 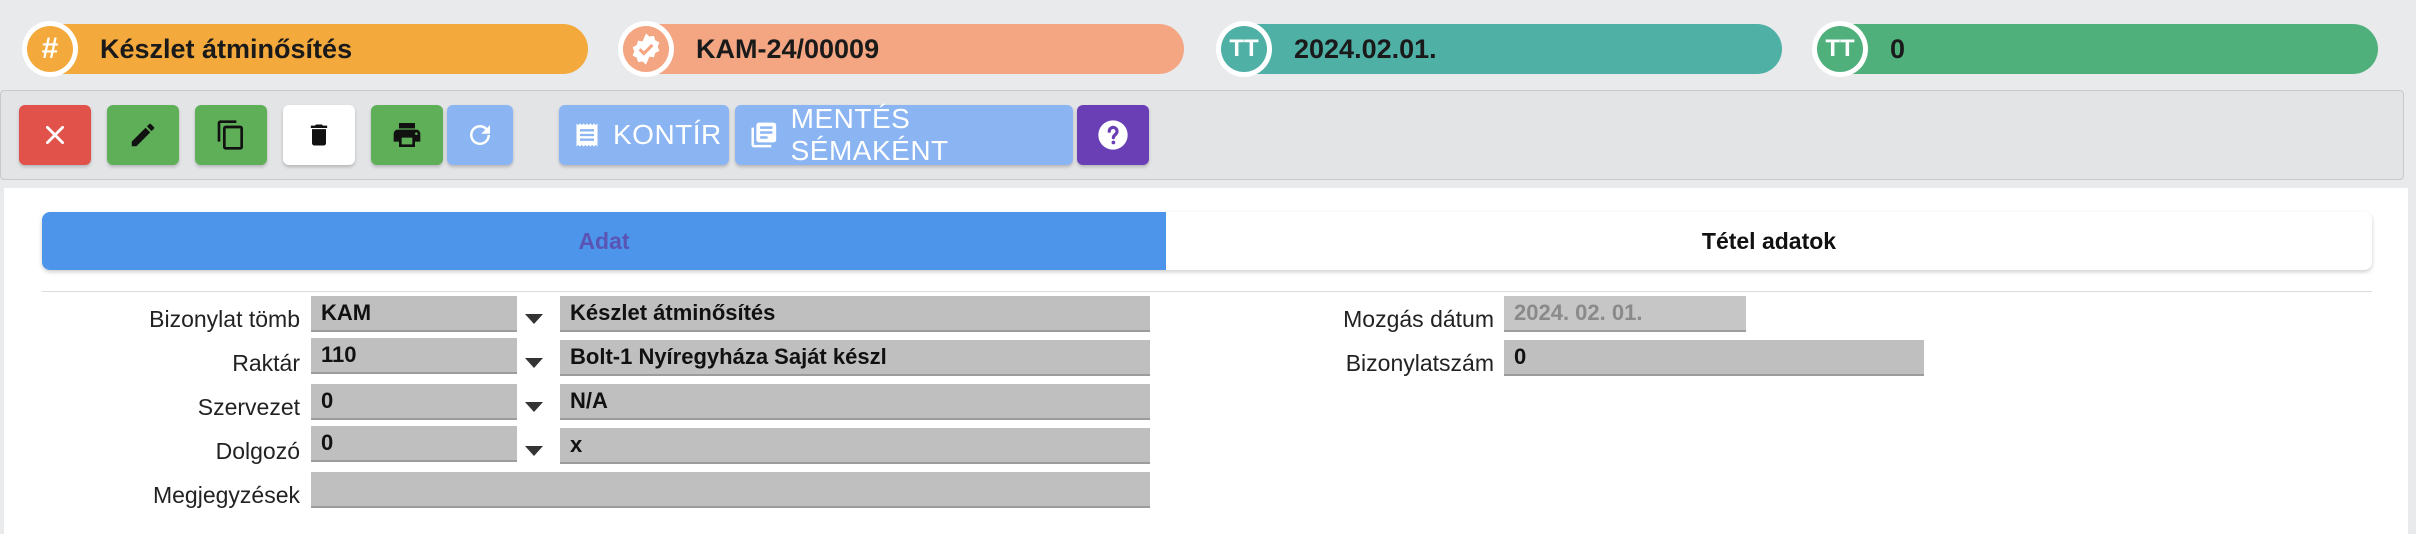 I want to click on dolgozo-label: Dolgozó, so click(x=257, y=451).